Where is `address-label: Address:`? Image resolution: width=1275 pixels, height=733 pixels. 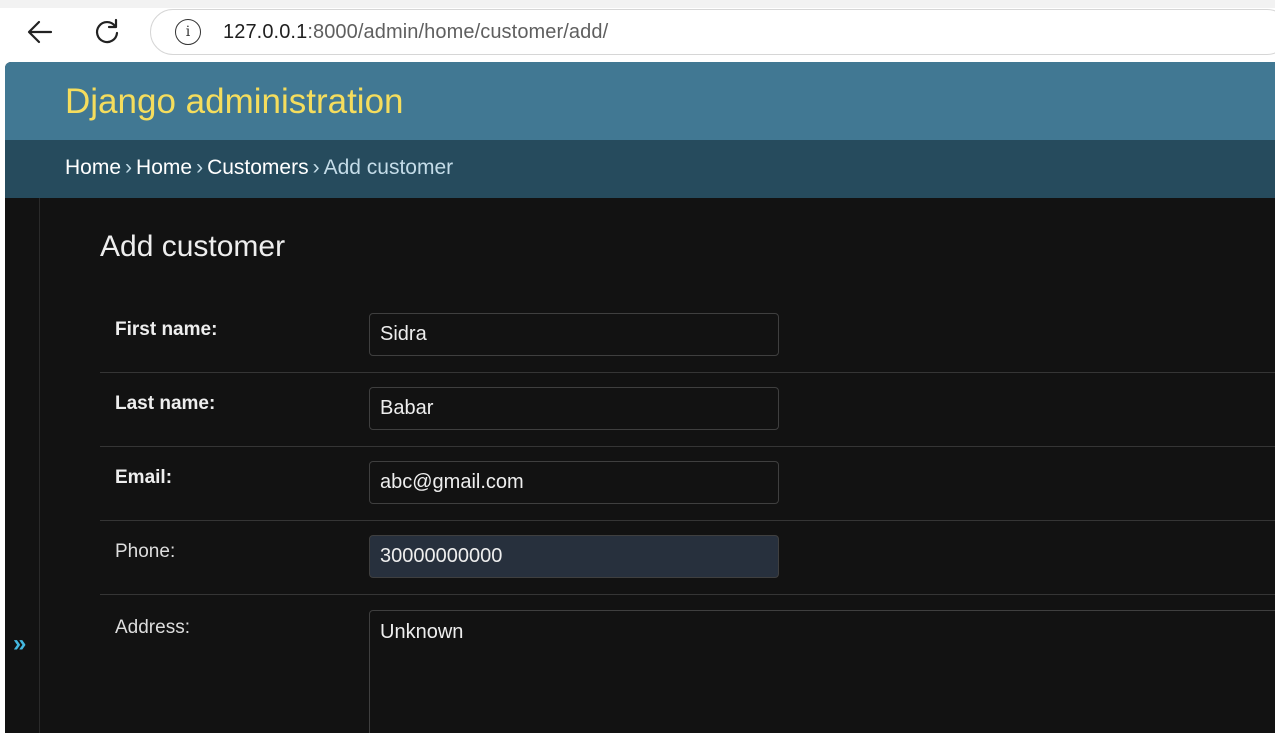 address-label: Address: is located at coordinates (152, 627).